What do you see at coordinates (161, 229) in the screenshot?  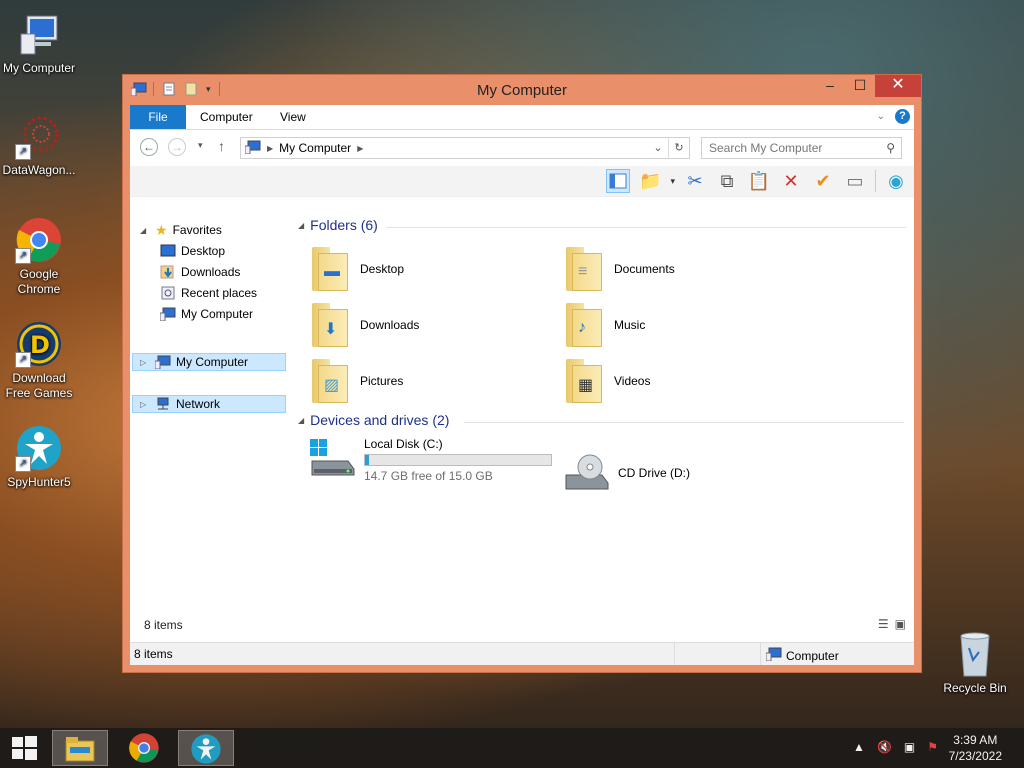 I see `star-icon: ★` at bounding box center [161, 229].